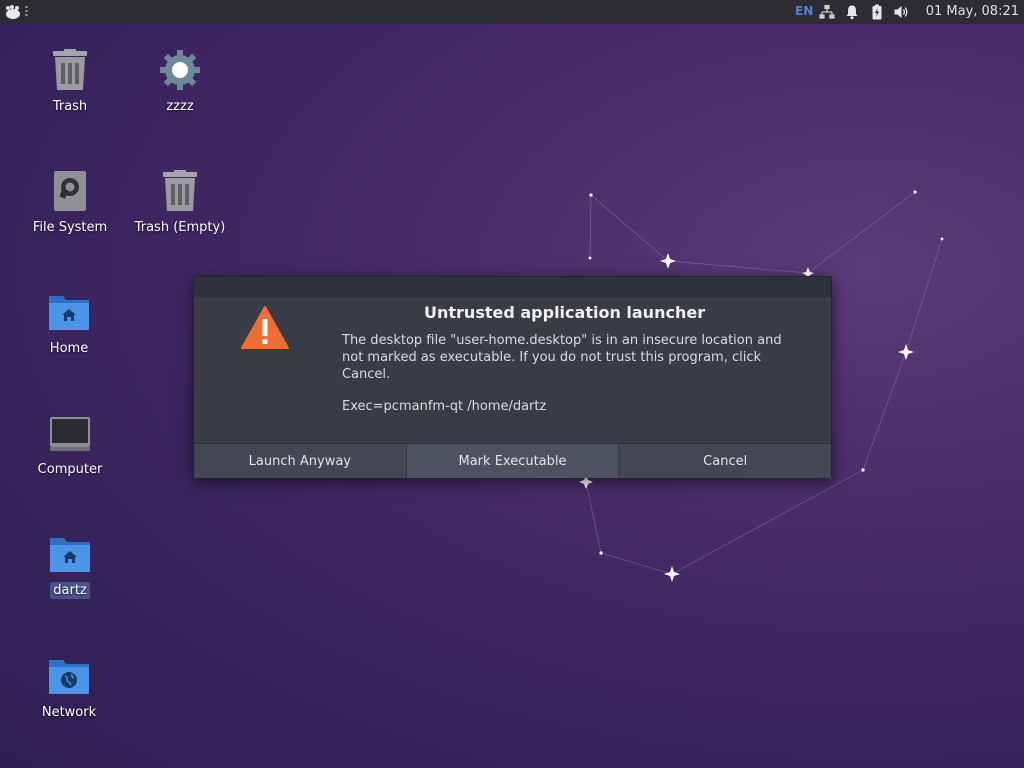 The height and width of the screenshot is (768, 1024). What do you see at coordinates (70, 433) in the screenshot?
I see `computer-icon` at bounding box center [70, 433].